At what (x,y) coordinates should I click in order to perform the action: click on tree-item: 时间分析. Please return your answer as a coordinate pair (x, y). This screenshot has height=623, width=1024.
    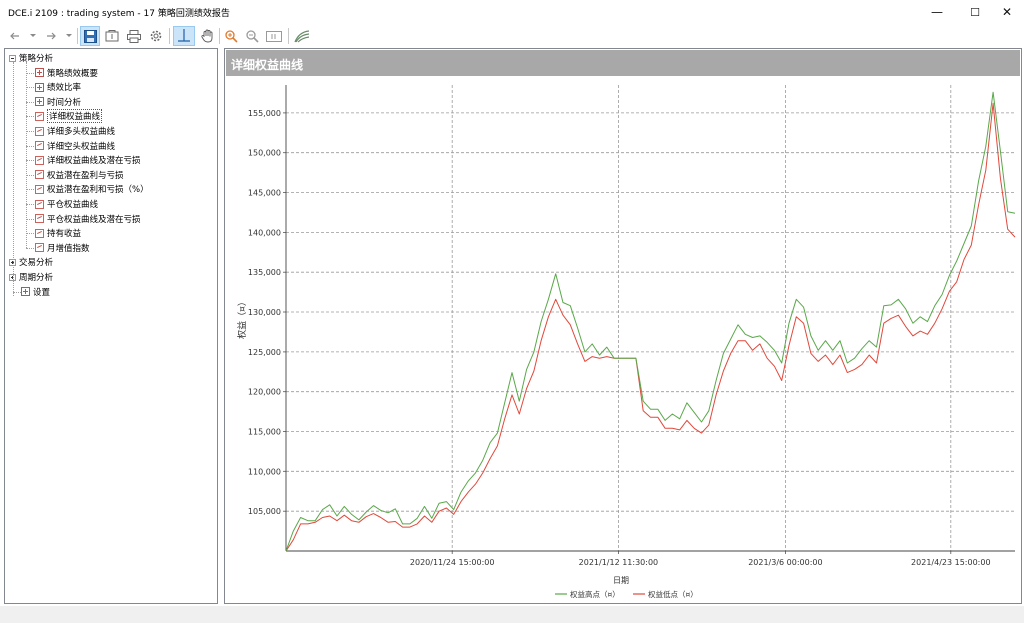
    Looking at the image, I should click on (58, 102).